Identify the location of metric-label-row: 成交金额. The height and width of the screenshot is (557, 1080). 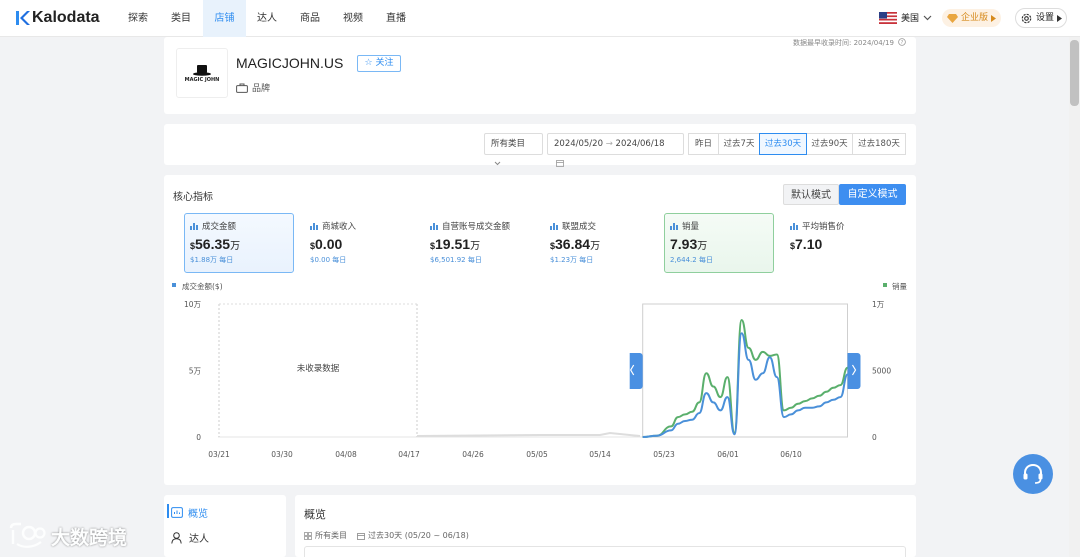
(241, 226).